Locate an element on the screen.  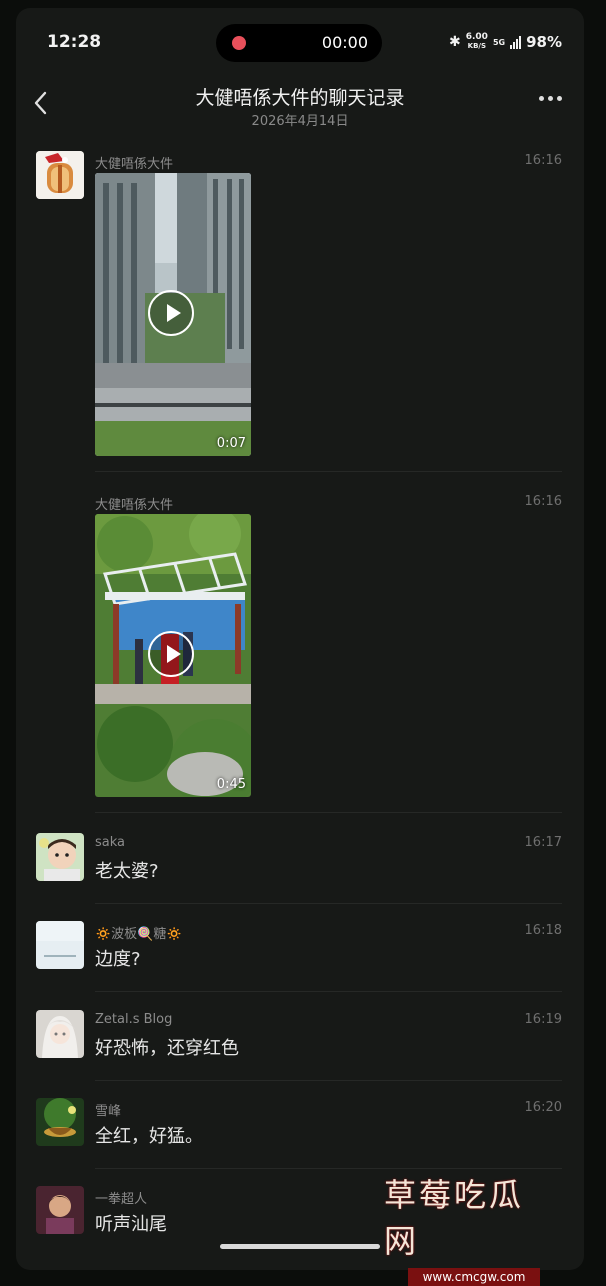
bluetooth-icon: ✱ is located at coordinates (455, 42).